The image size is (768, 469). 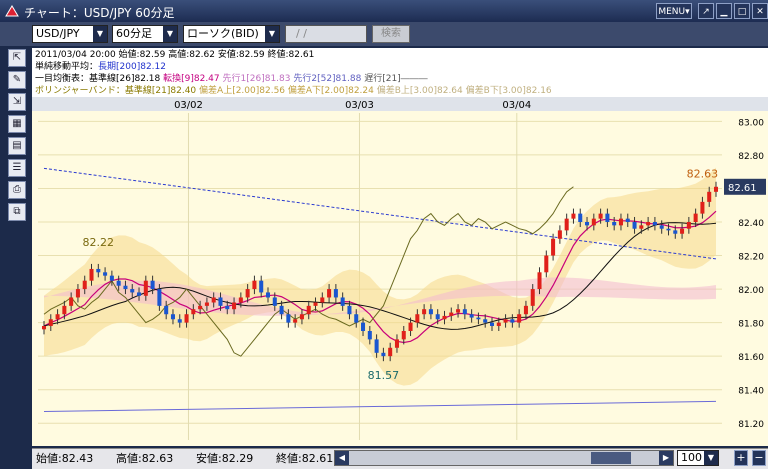 What do you see at coordinates (17, 168) in the screenshot?
I see `list-tool-icon: ☰` at bounding box center [17, 168].